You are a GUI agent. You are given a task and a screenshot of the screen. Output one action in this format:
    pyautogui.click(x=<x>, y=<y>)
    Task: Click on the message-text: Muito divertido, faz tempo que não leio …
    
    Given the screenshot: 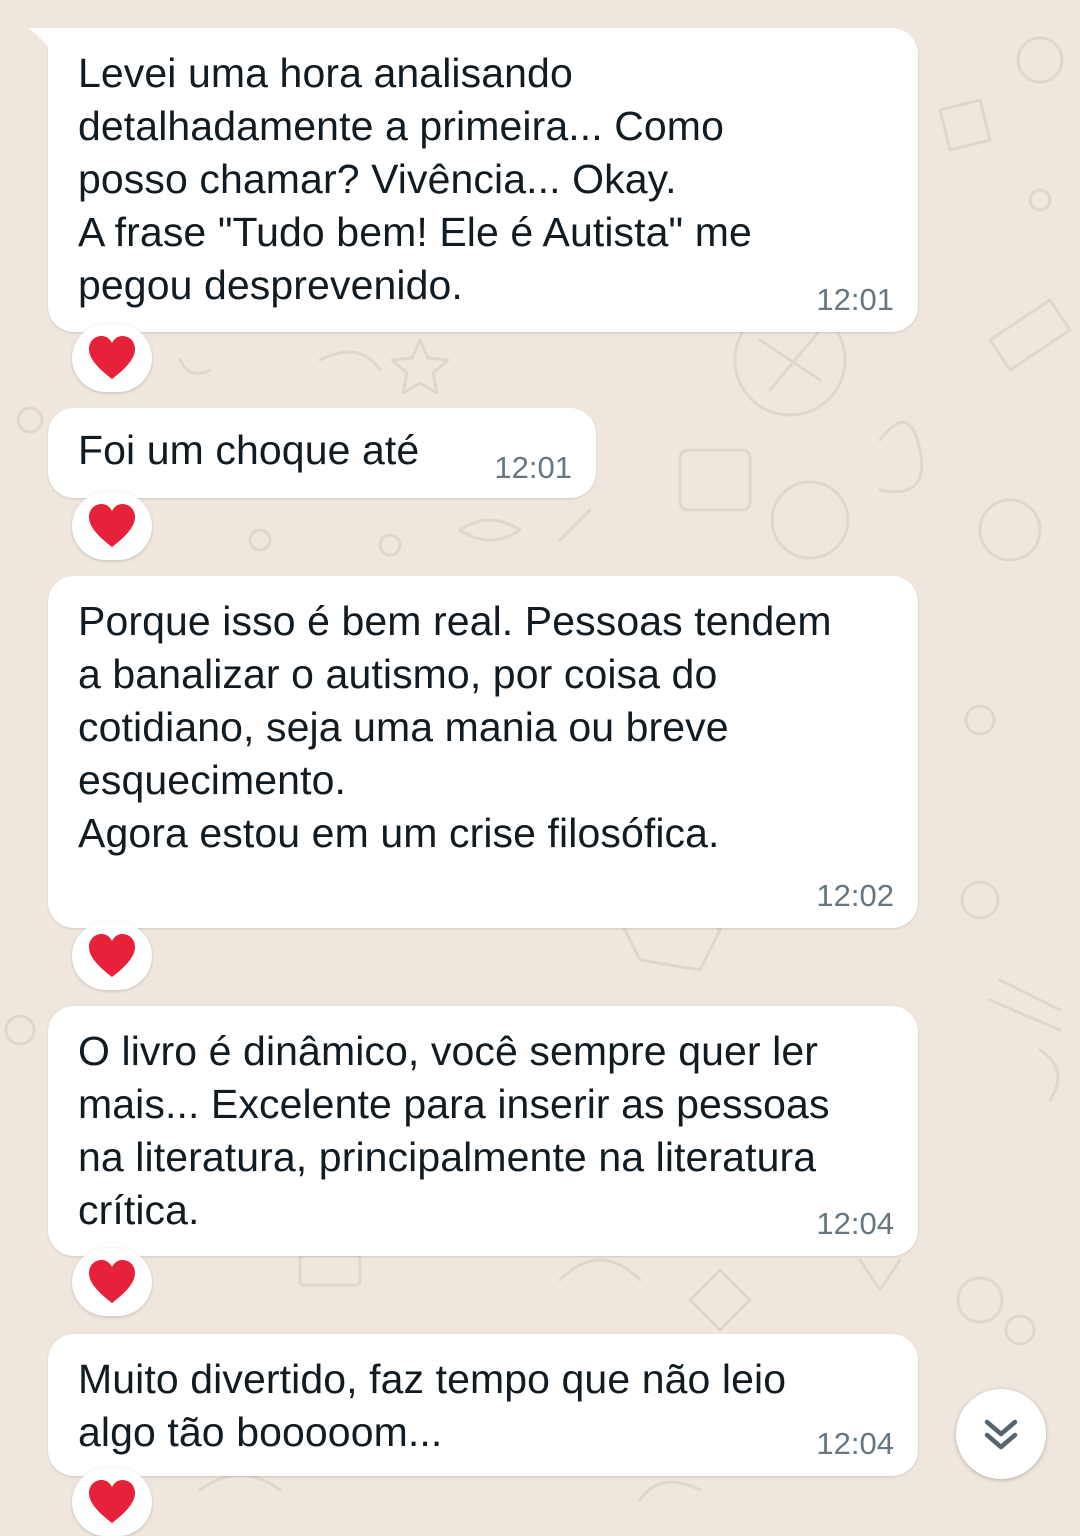 What is the action you would take?
    pyautogui.click(x=432, y=1405)
    